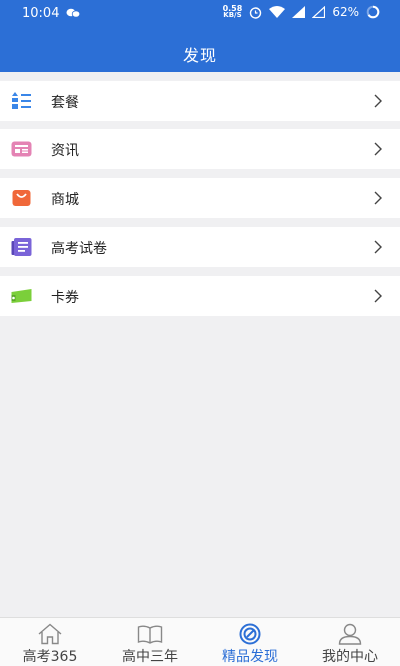 The image size is (400, 666). Describe the element at coordinates (21, 296) in the screenshot. I see `coupon-ticket-icon` at that location.